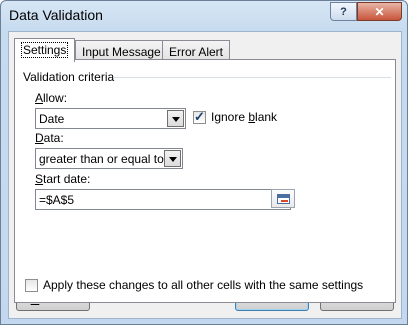 This screenshot has height=325, width=408. I want to click on range-select-icon, so click(283, 199).